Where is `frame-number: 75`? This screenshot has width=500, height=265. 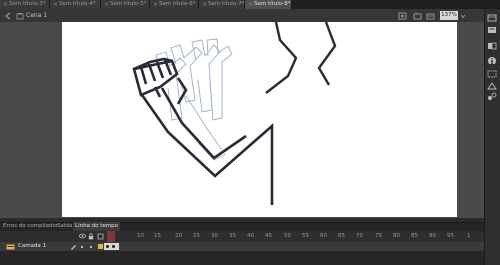
frame-number: 75 is located at coordinates (378, 236).